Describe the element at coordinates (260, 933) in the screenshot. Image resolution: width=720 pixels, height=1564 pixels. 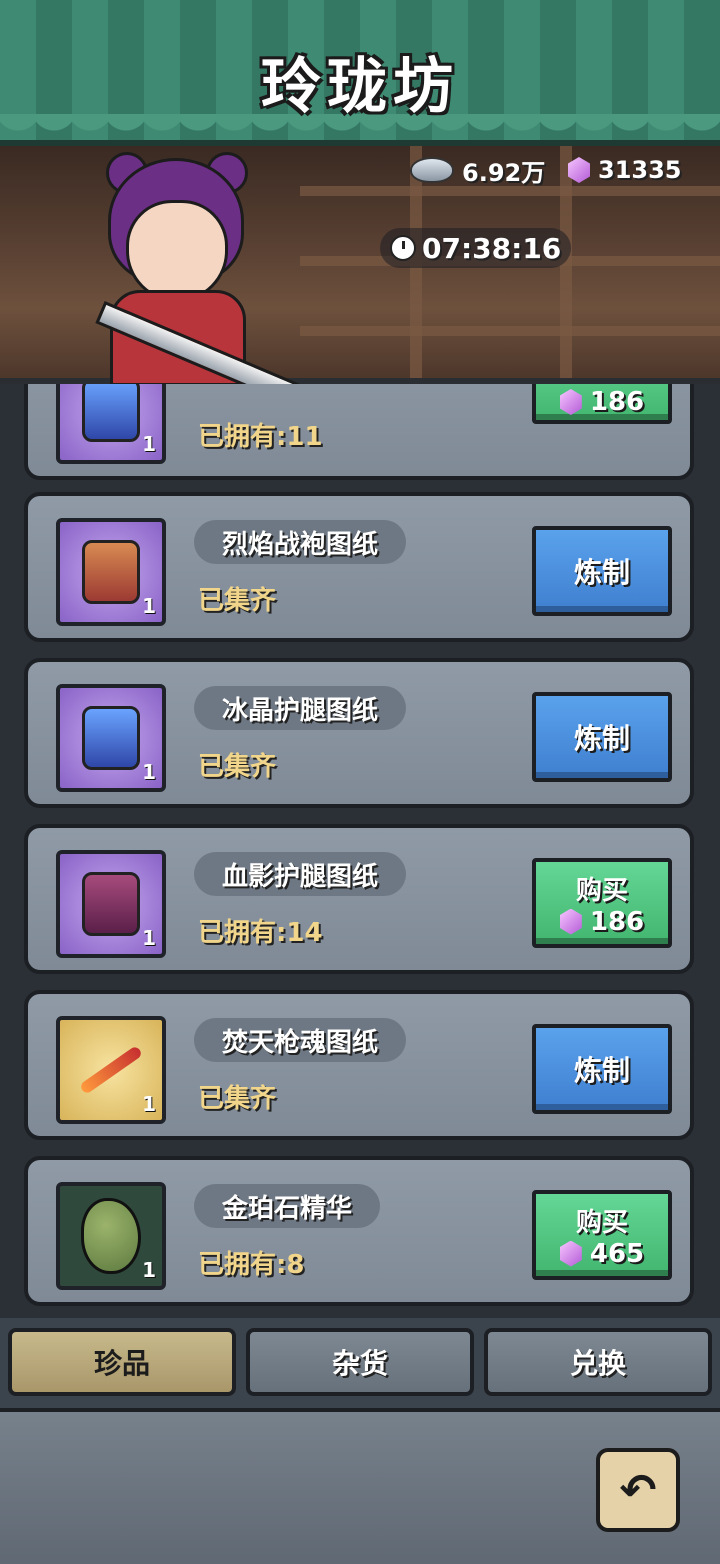
I see `item-status: 已拥有:14` at that location.